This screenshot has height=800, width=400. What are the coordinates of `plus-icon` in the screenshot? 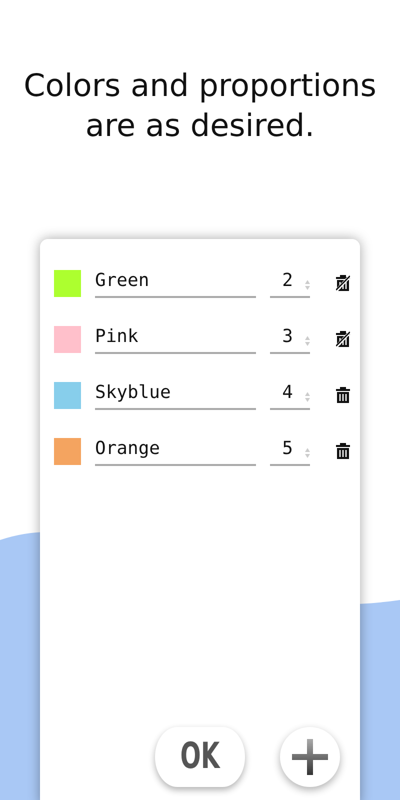 It's located at (310, 757).